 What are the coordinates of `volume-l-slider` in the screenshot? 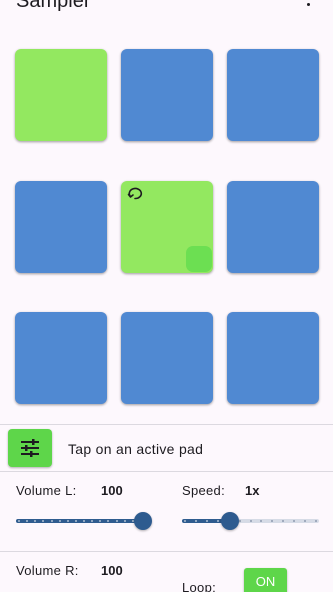 It's located at (84, 521).